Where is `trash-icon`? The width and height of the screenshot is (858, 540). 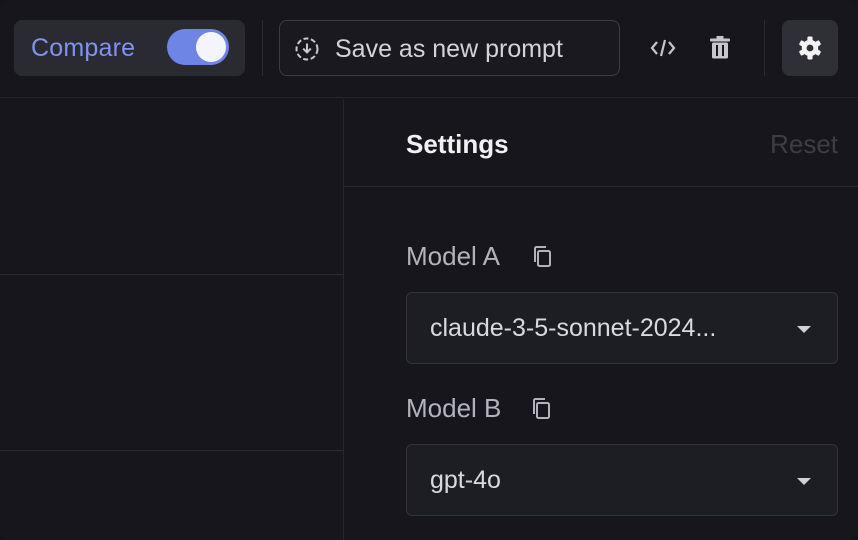 trash-icon is located at coordinates (720, 47).